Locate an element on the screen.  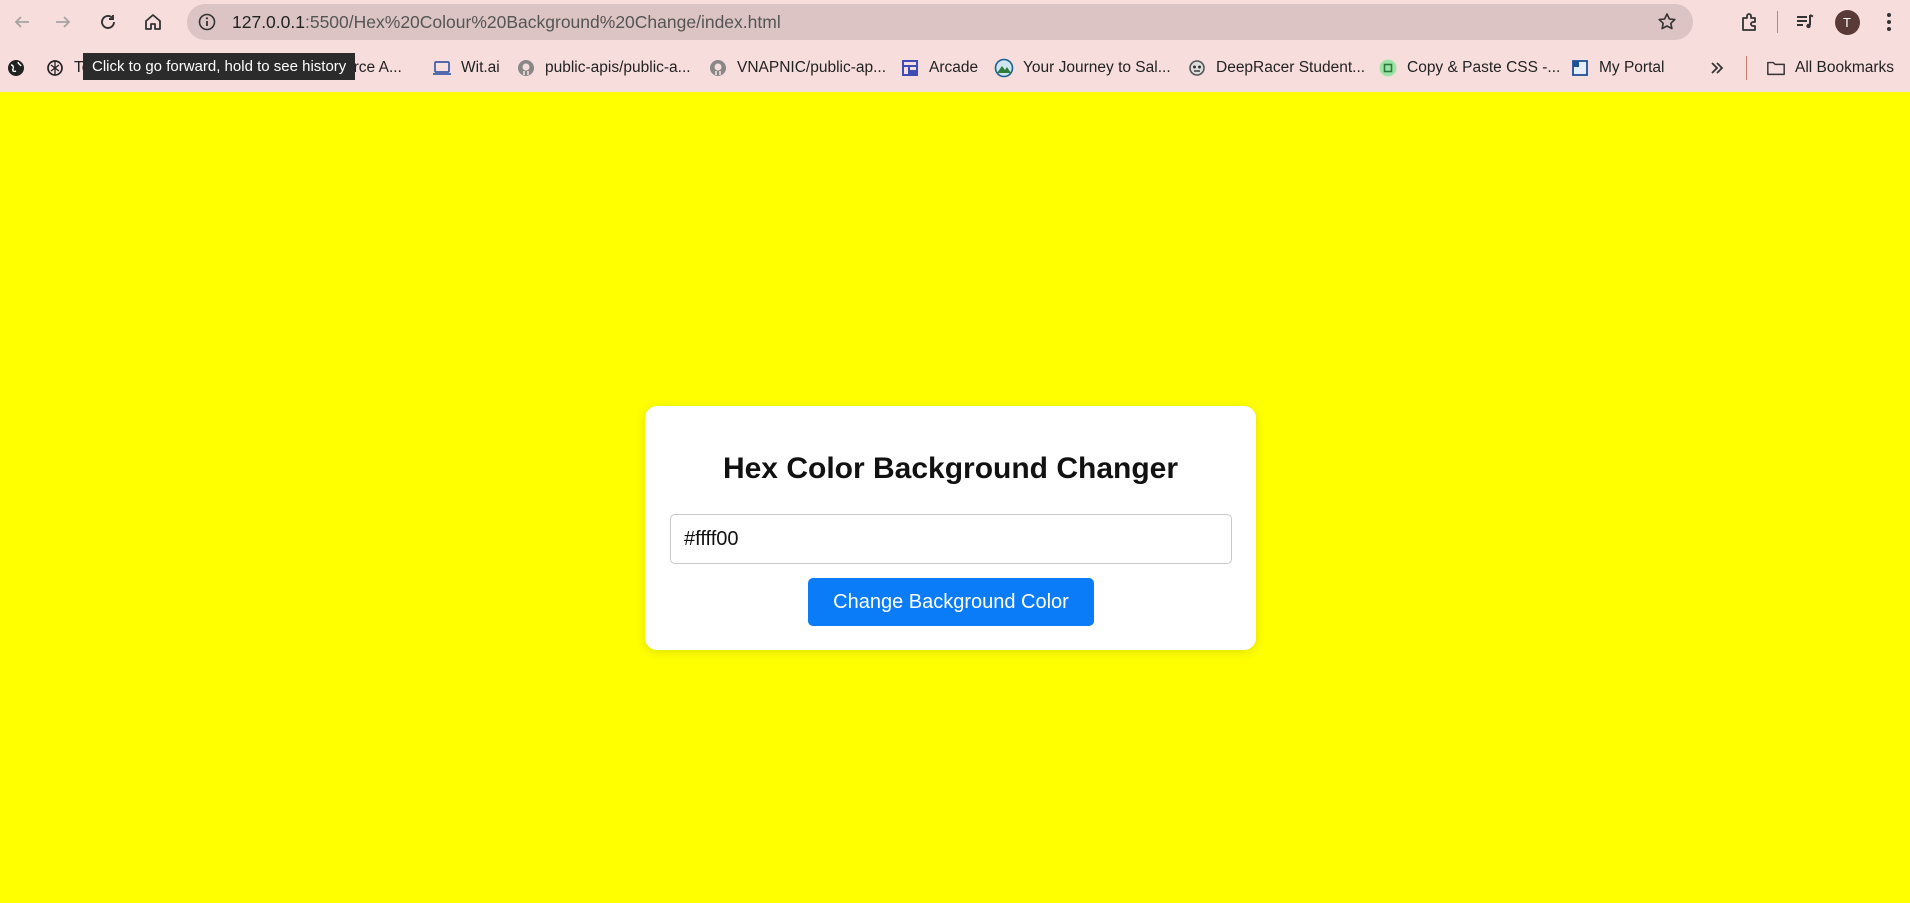
toolbar-divider is located at coordinates (1777, 22).